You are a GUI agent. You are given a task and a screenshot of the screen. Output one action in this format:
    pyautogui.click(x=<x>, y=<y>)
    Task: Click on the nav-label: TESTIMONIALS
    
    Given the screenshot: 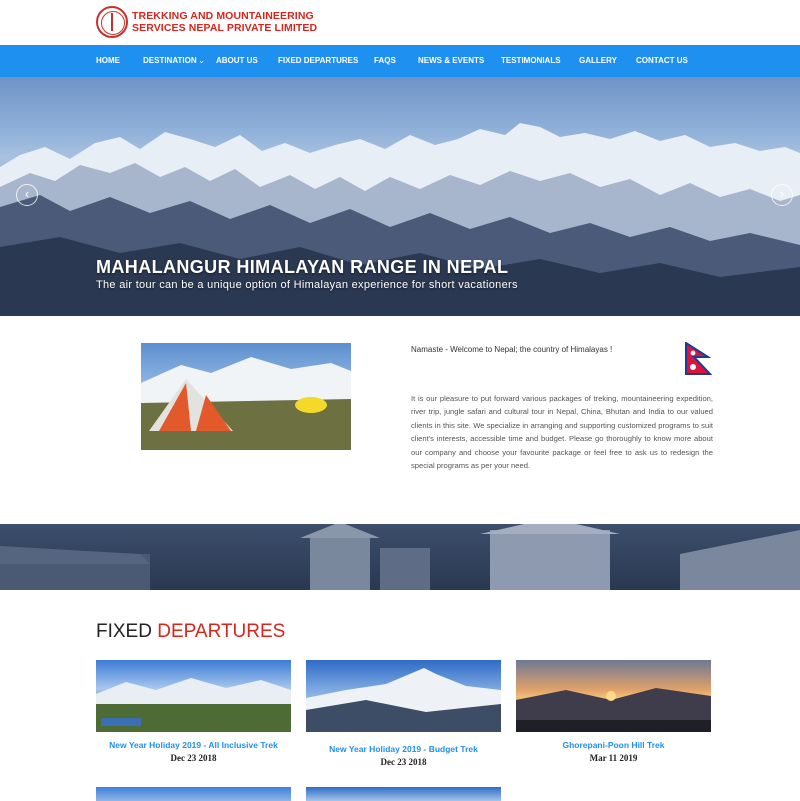 What is the action you would take?
    pyautogui.click(x=531, y=60)
    